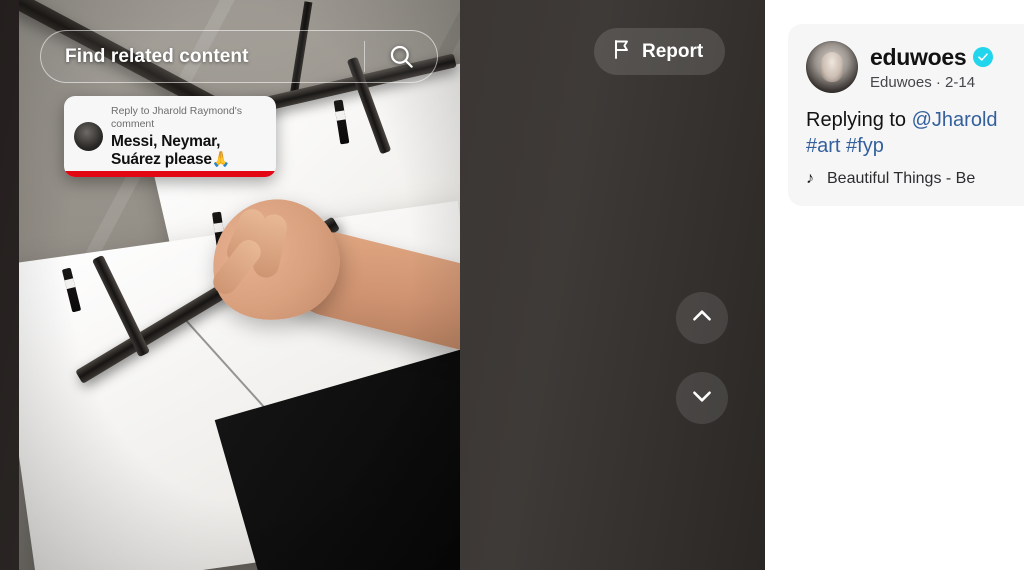 The height and width of the screenshot is (570, 1024). I want to click on music-title: Beautiful Things - Be, so click(901, 179).